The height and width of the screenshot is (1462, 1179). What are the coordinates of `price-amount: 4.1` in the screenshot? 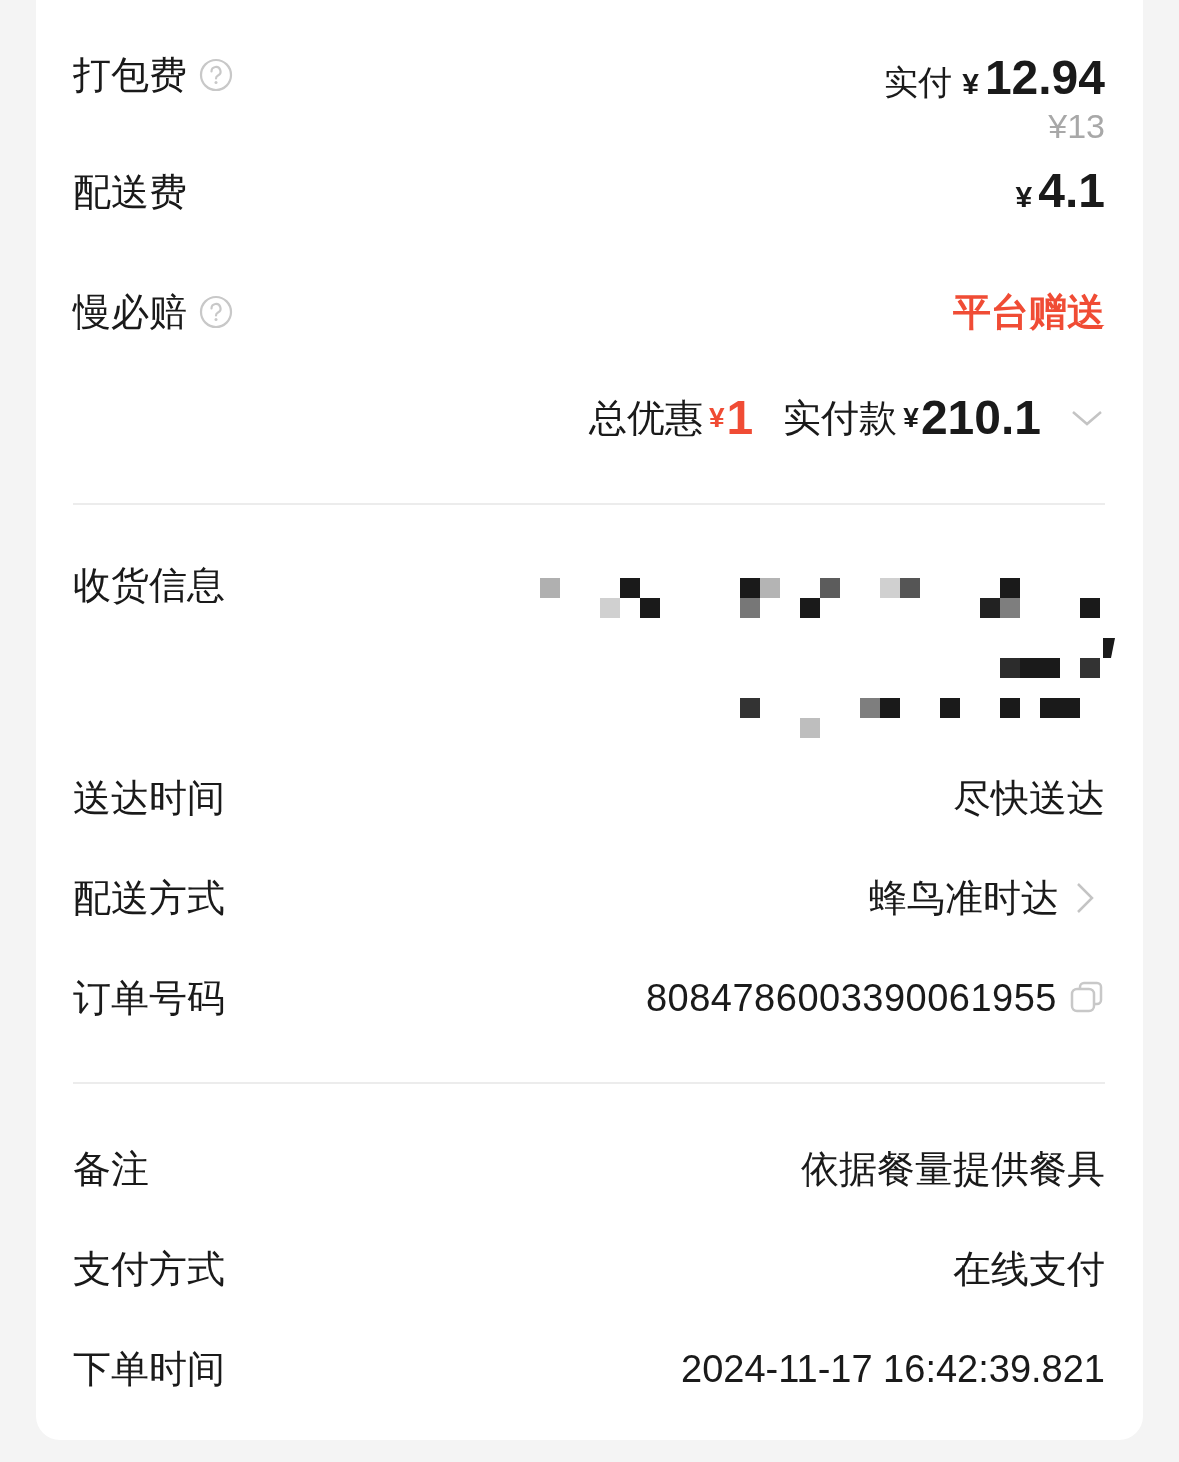 It's located at (1071, 191).